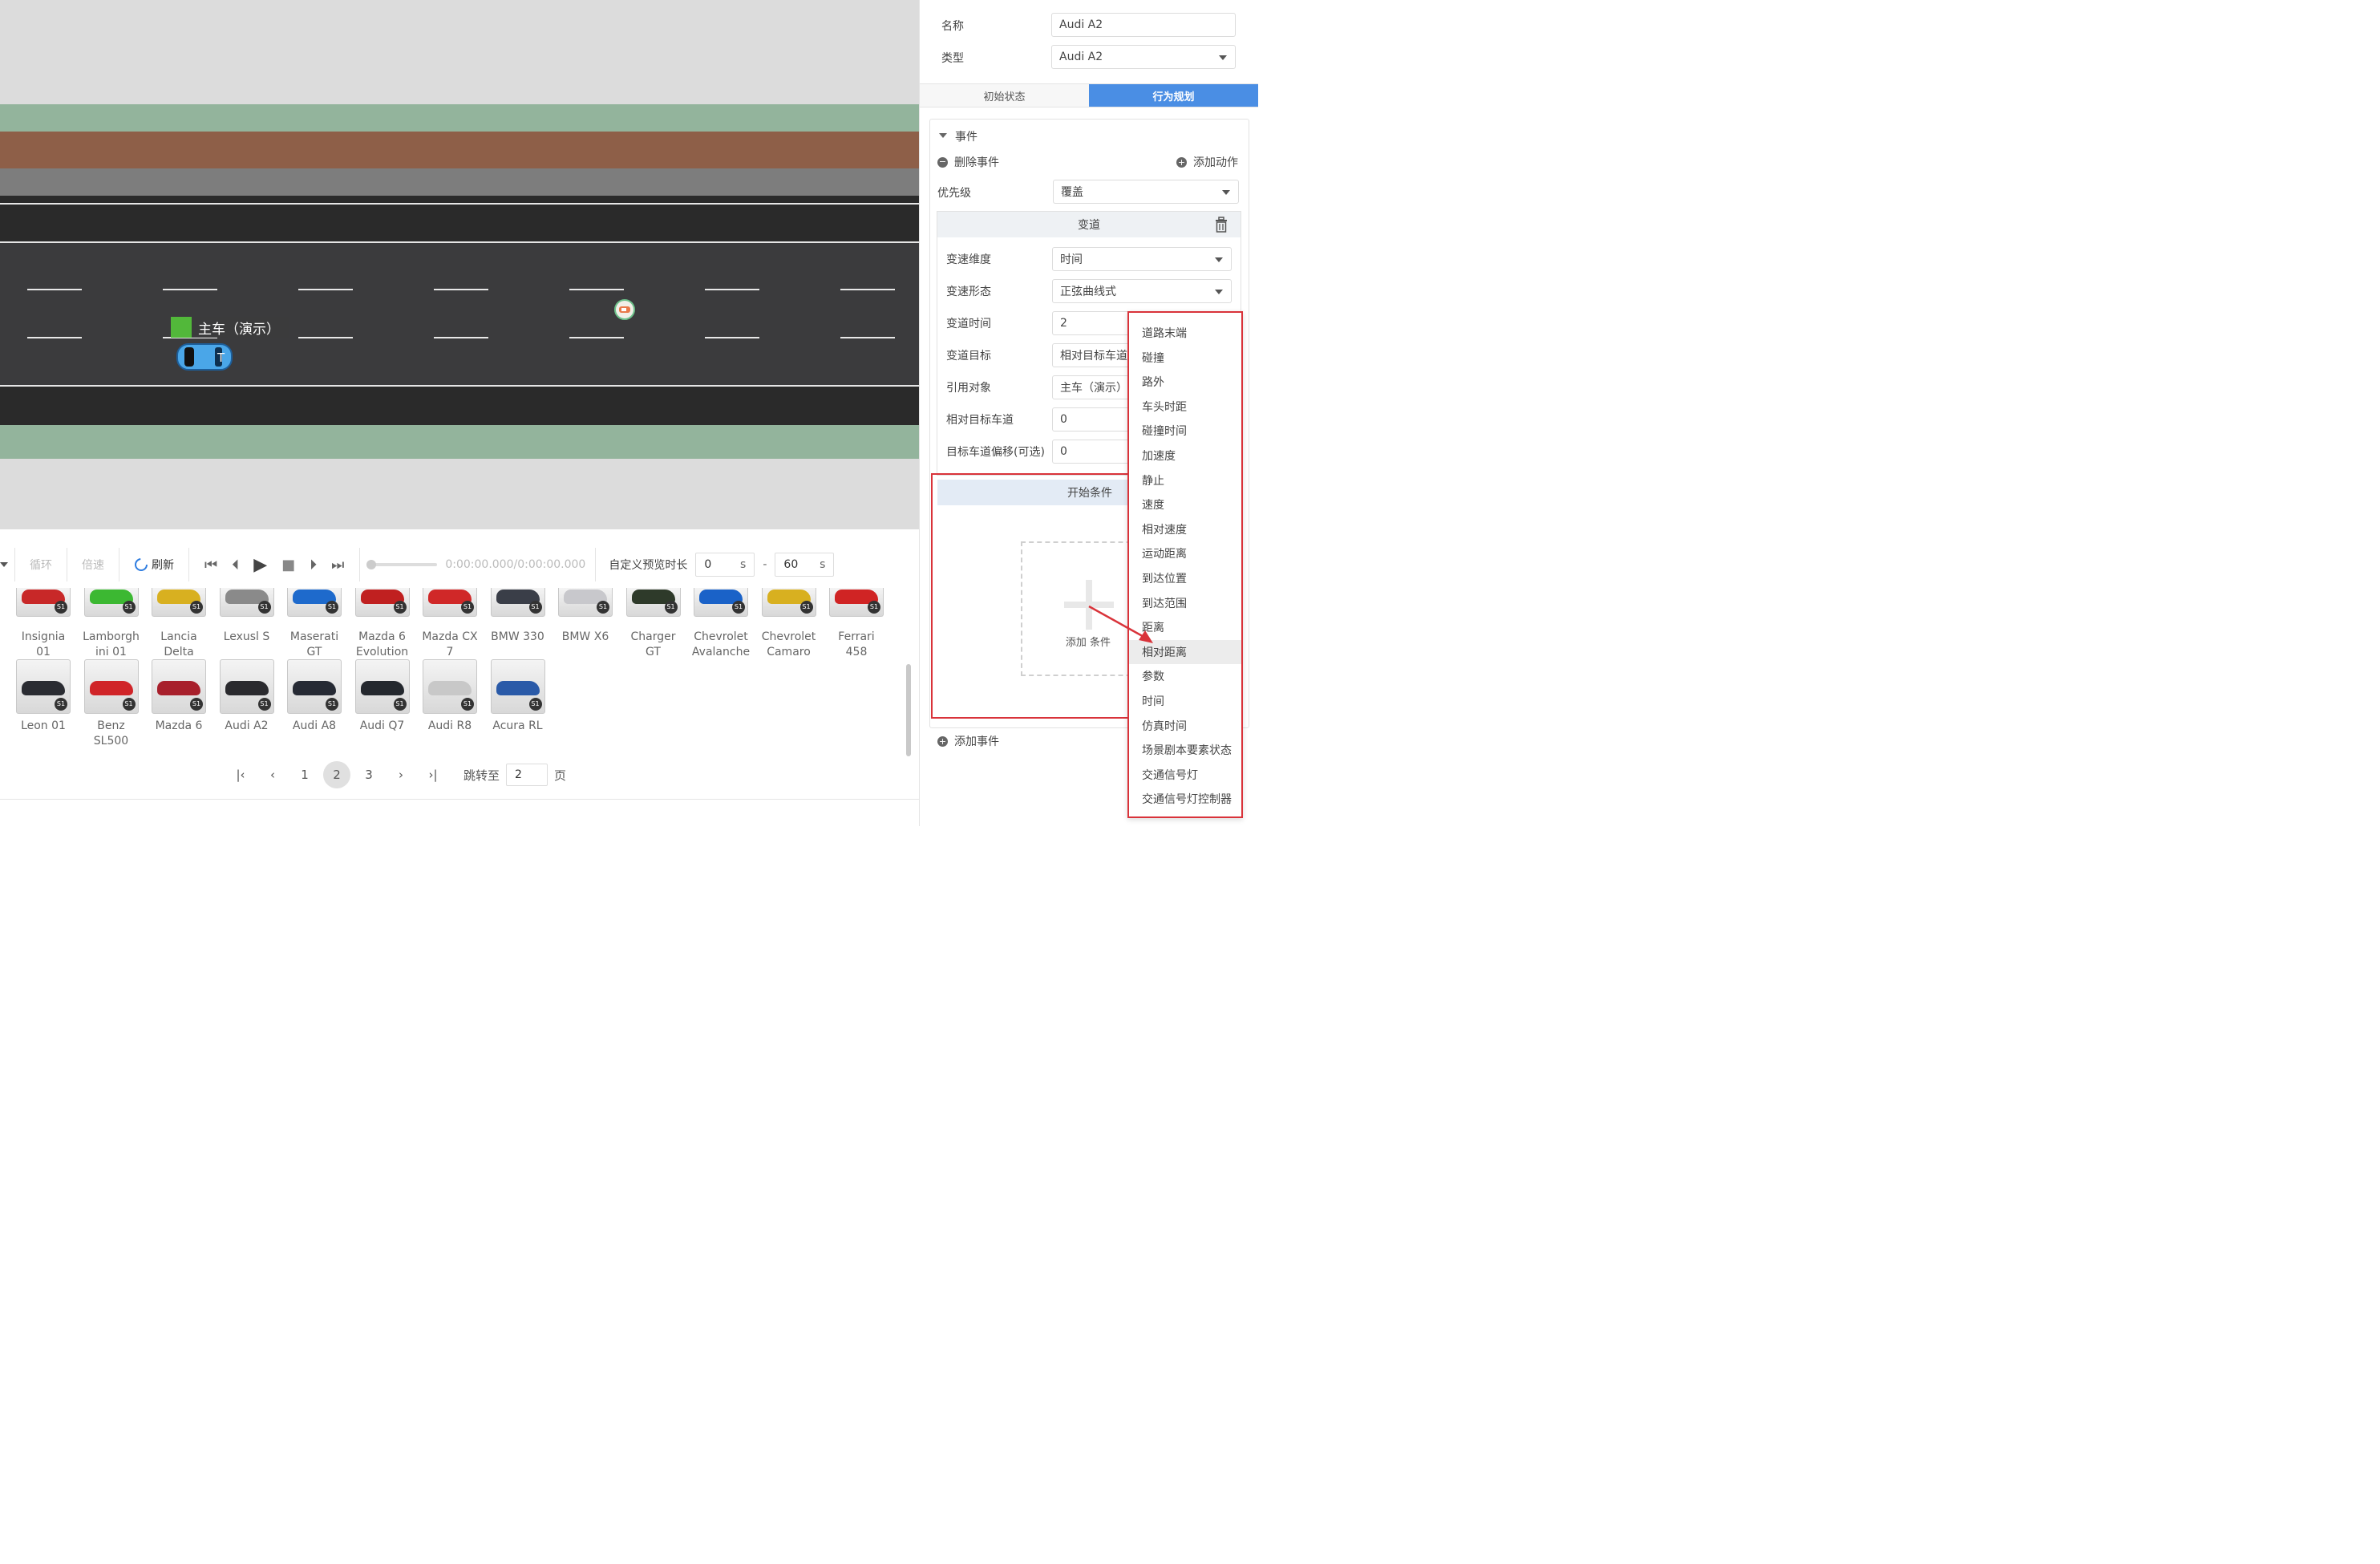 The width and height of the screenshot is (2380, 1564). I want to click on ego-car: T, so click(205, 357).